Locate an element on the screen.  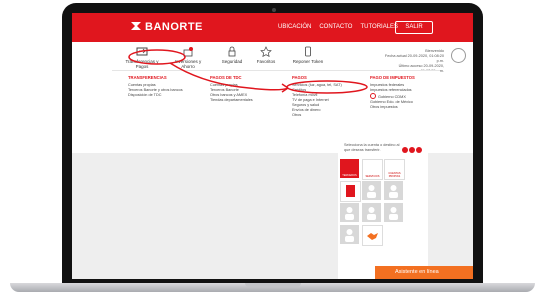
lock-icon is located at coordinates (232, 51).